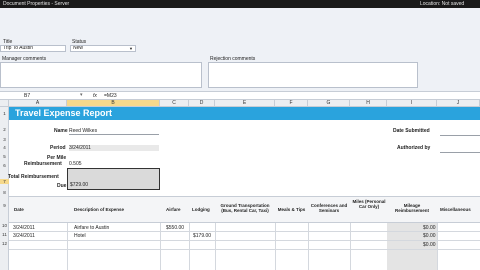 This screenshot has height=270, width=480. Describe the element at coordinates (4, 103) in the screenshot. I see `select-all-corner` at that location.